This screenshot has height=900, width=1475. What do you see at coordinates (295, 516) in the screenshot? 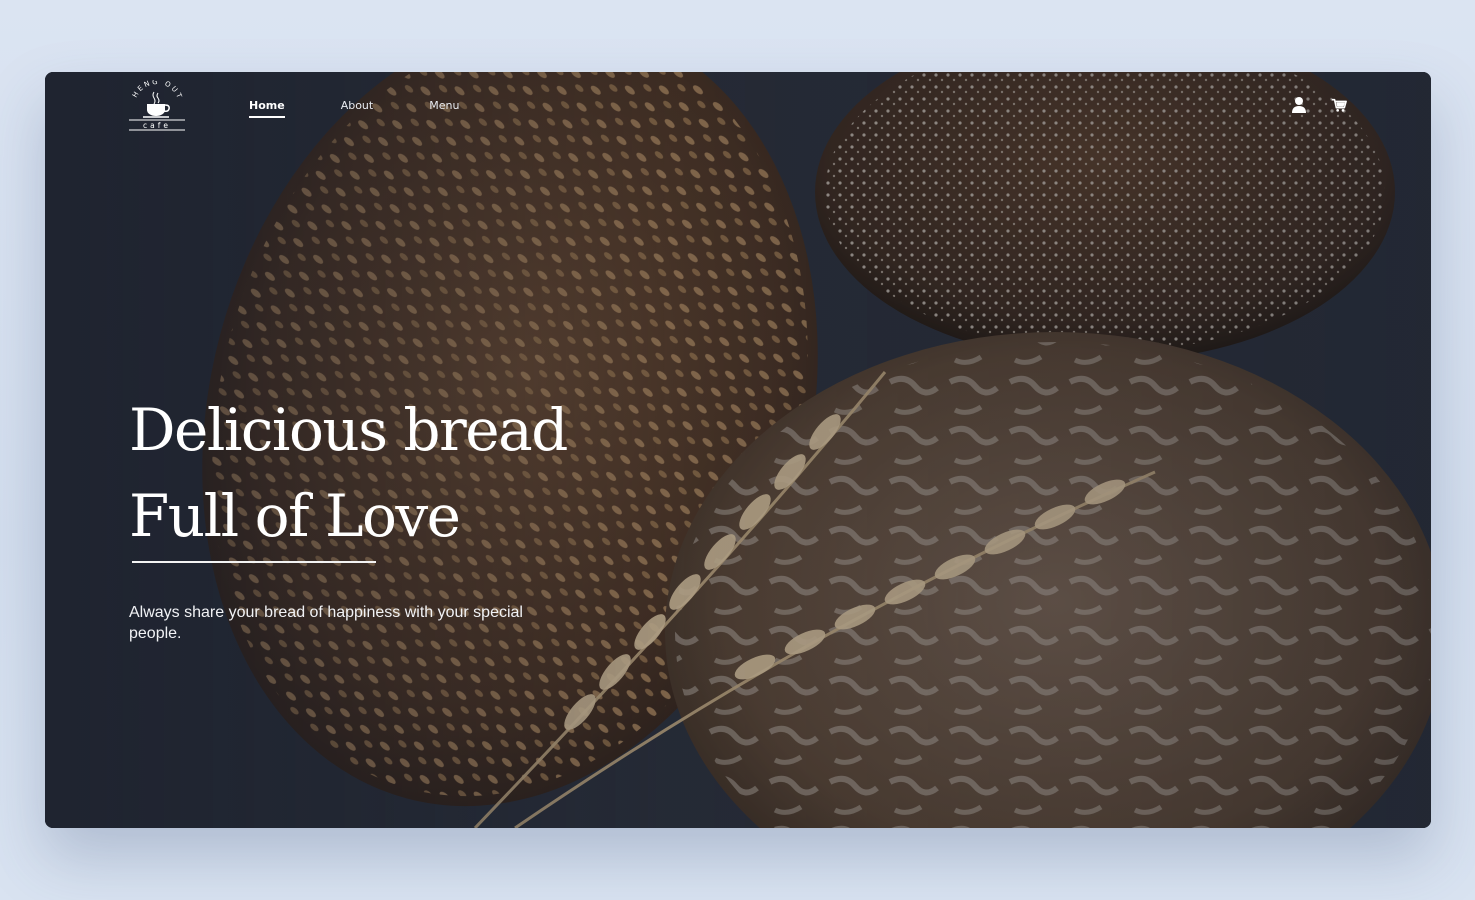
I see `hero-headline-line-2: Full of Love` at bounding box center [295, 516].